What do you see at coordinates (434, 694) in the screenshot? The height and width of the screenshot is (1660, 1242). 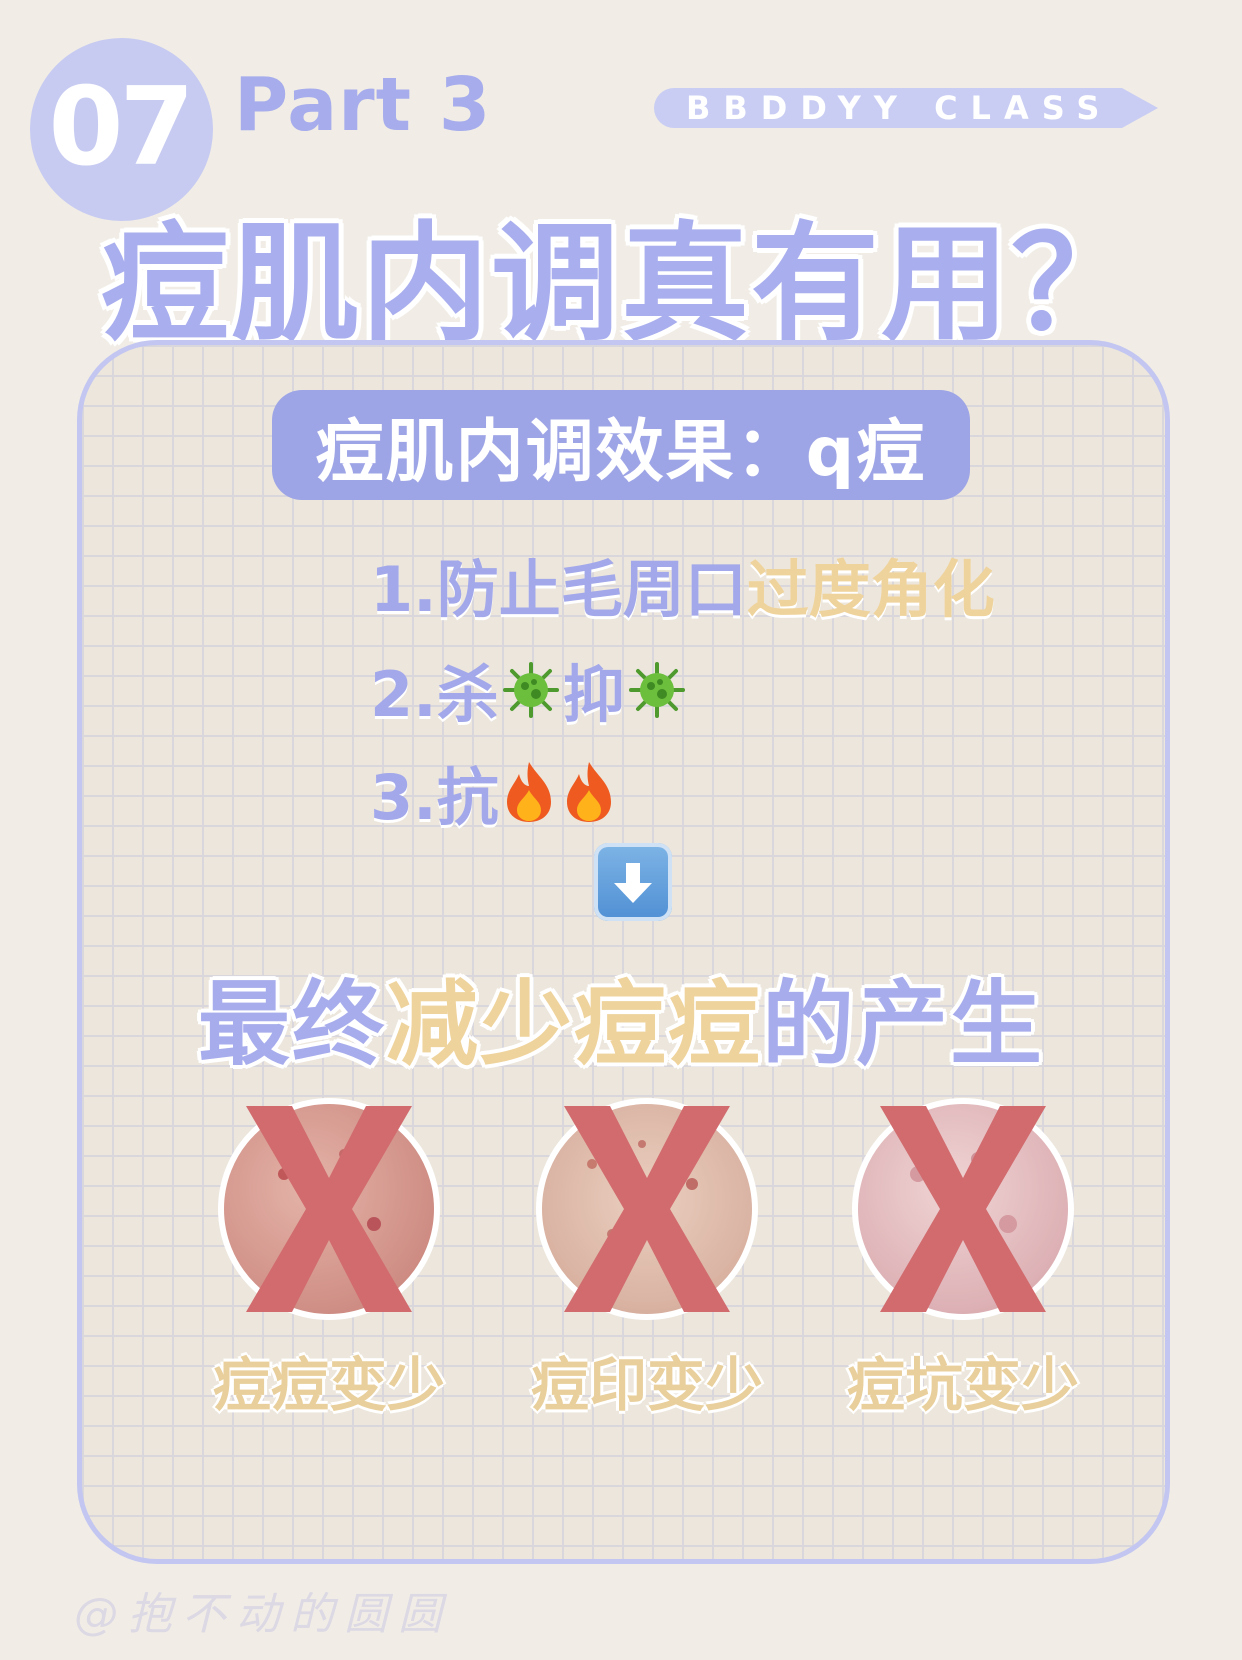 I see `point-2-text: 2.杀` at bounding box center [434, 694].